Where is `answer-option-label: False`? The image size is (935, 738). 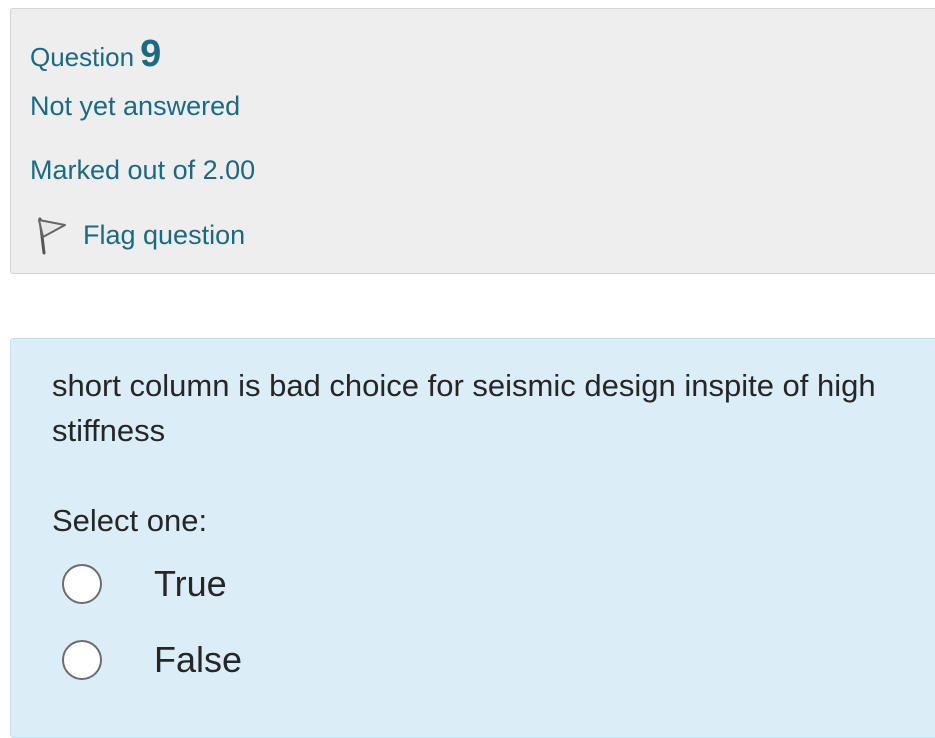
answer-option-label: False is located at coordinates (198, 660).